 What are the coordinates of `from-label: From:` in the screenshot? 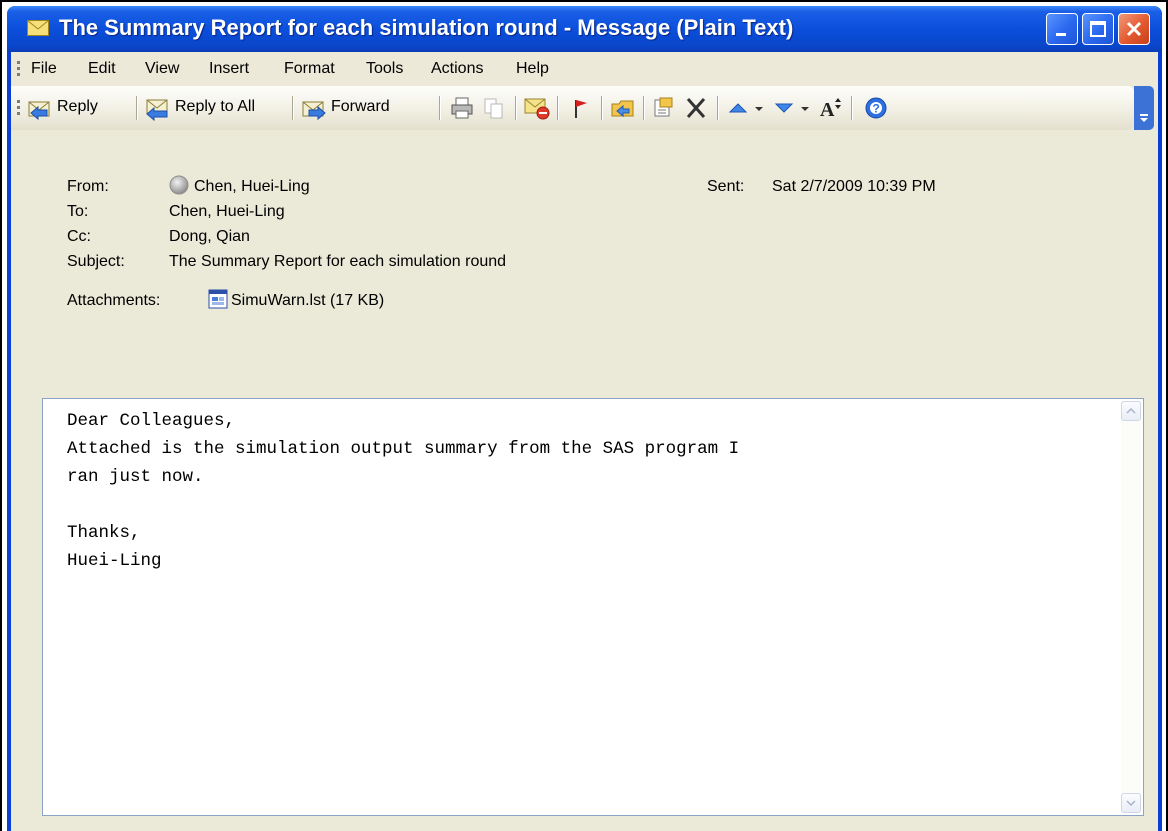 It's located at (88, 186).